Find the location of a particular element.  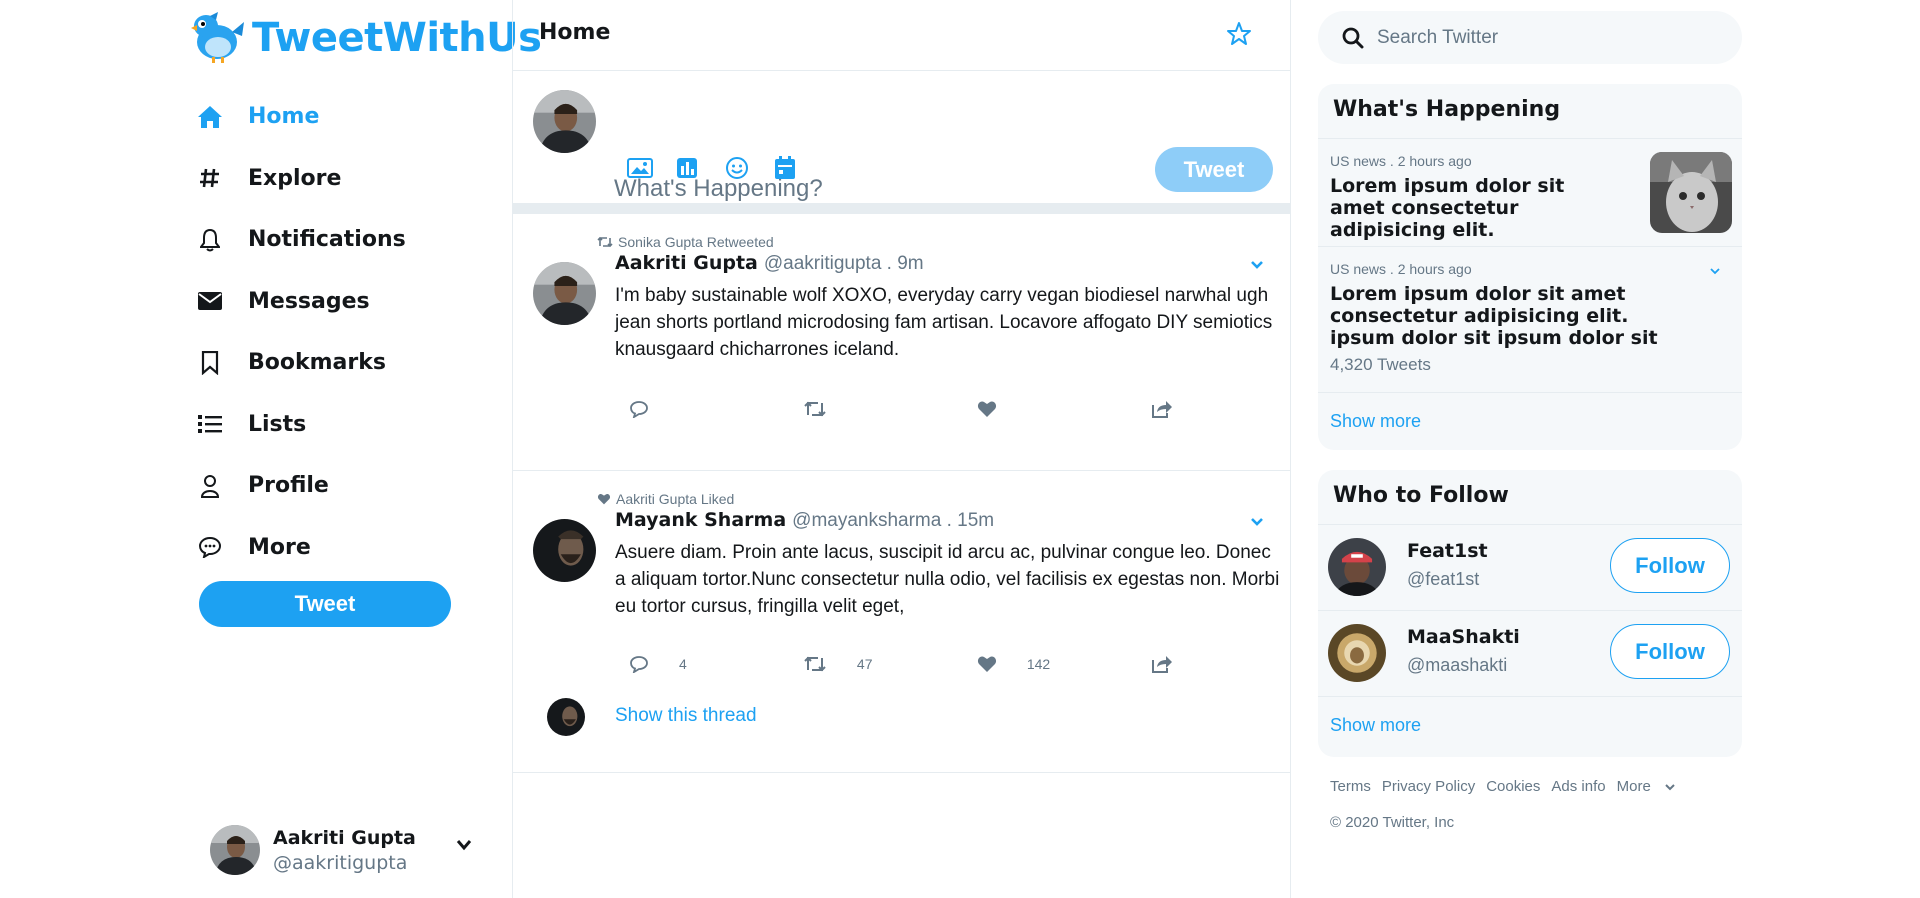

share-icon is located at coordinates (1162, 409).